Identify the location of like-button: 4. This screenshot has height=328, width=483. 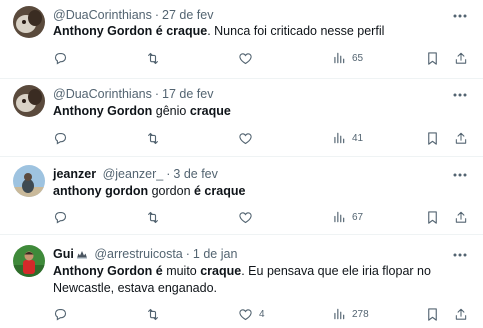
(251, 314).